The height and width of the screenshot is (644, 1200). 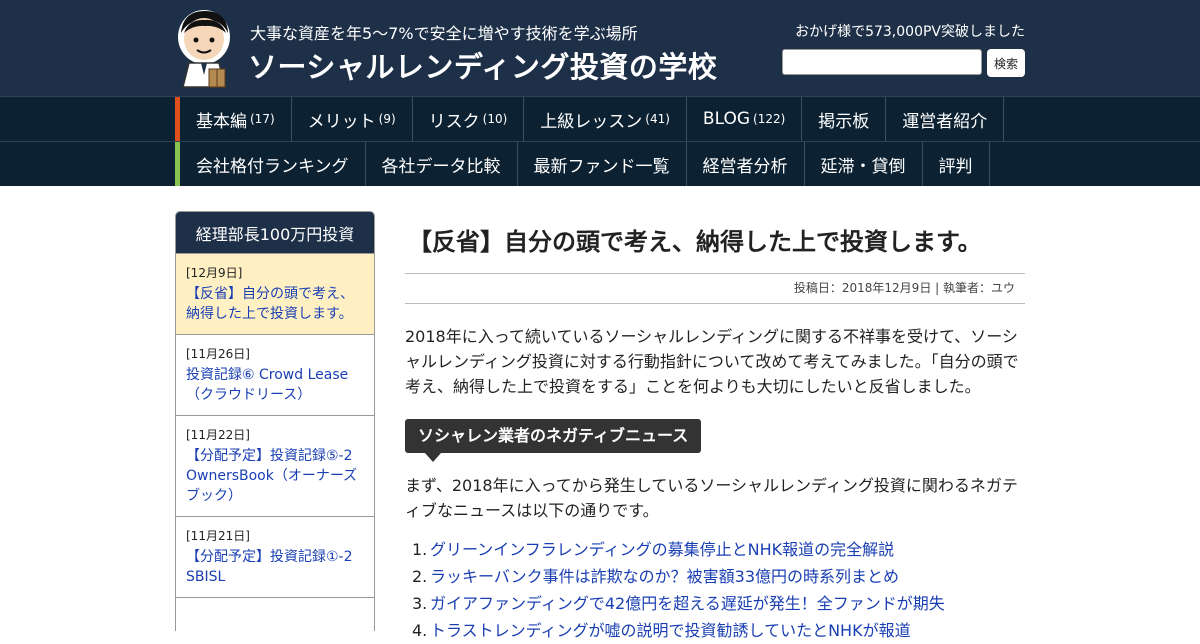 I want to click on list-item: [12月9日] 【反省】自分の頭で考え、納得した上で投資します。, so click(x=275, y=293).